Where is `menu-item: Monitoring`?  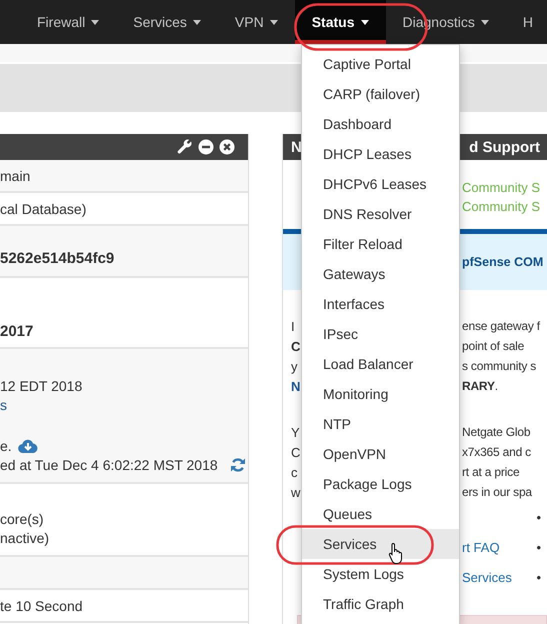 menu-item: Monitoring is located at coordinates (380, 394).